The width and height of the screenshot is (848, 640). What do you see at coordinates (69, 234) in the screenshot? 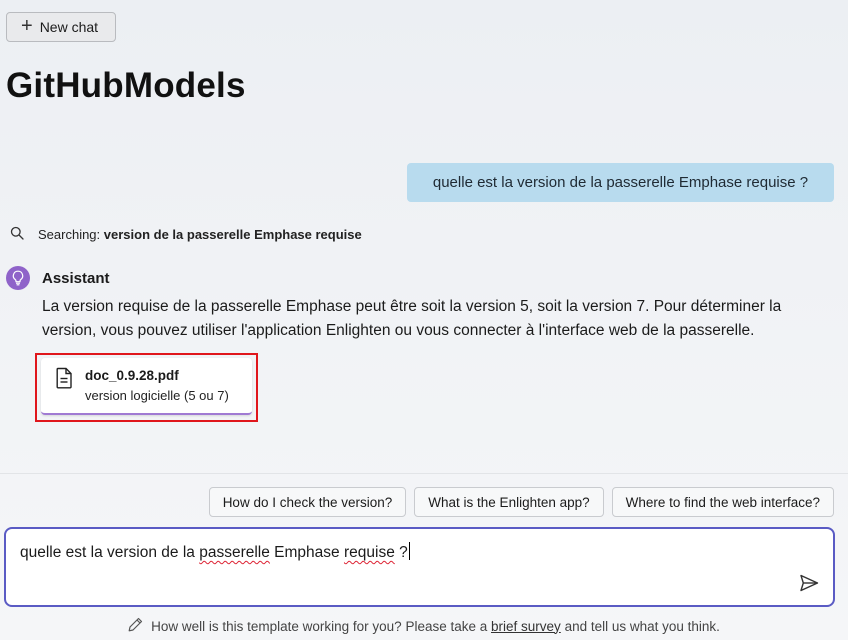
I see `search-prefix: Searching:` at bounding box center [69, 234].